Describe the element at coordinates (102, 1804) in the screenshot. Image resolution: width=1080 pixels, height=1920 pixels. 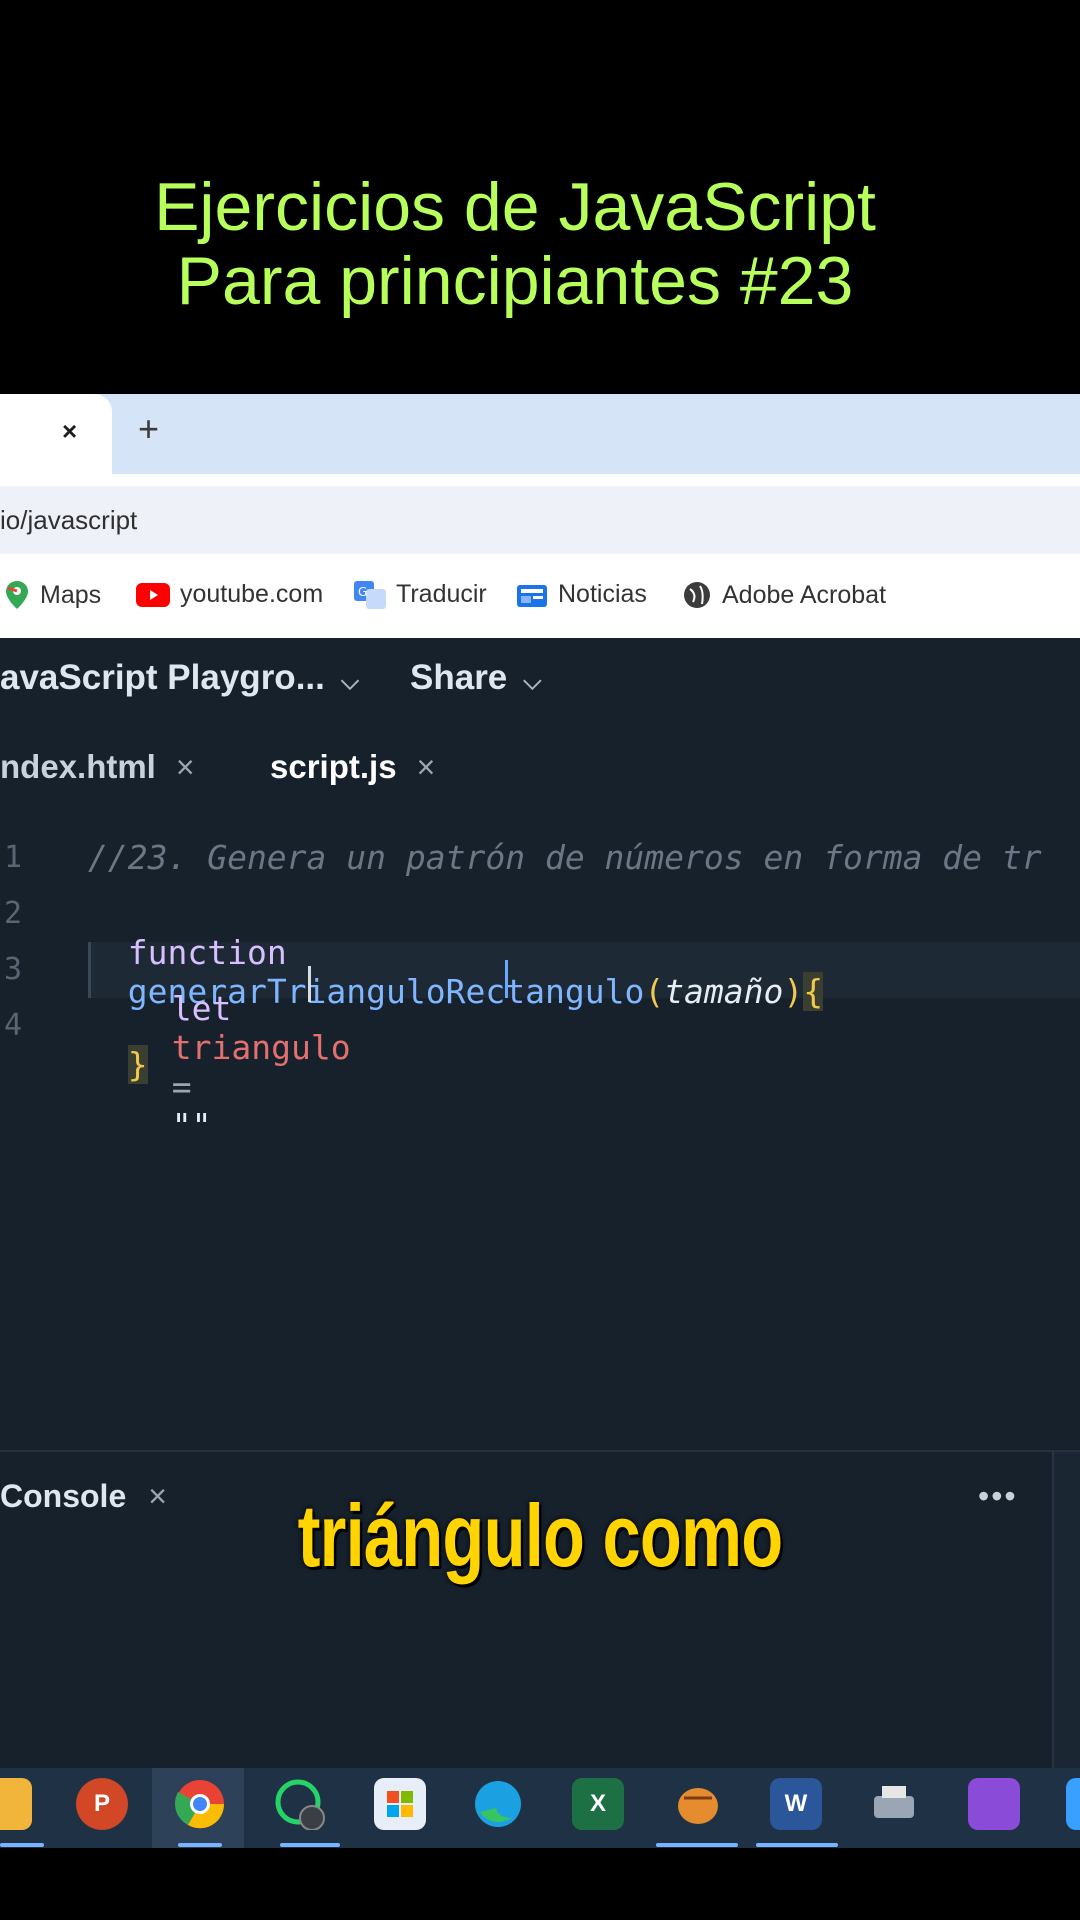
I see `powerpoint-icon: P` at that location.